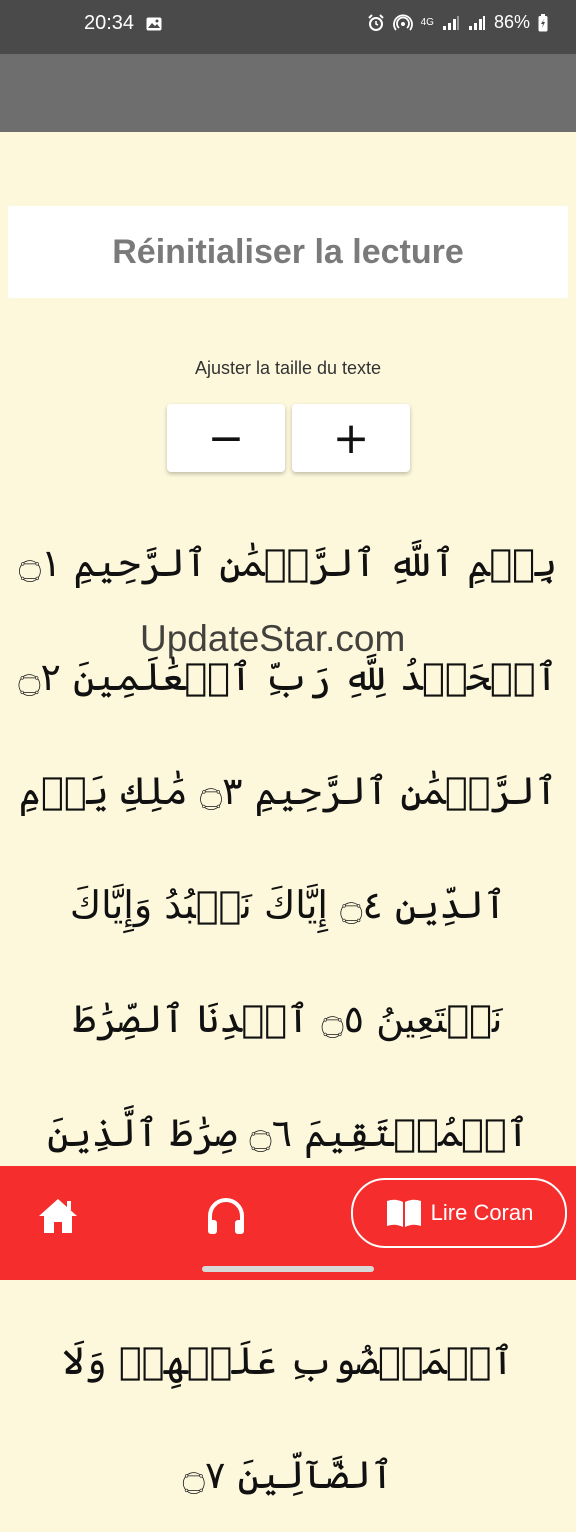 Image resolution: width=576 pixels, height=1532 pixels. I want to click on read-quran-button: Lire Coran, so click(459, 1213).